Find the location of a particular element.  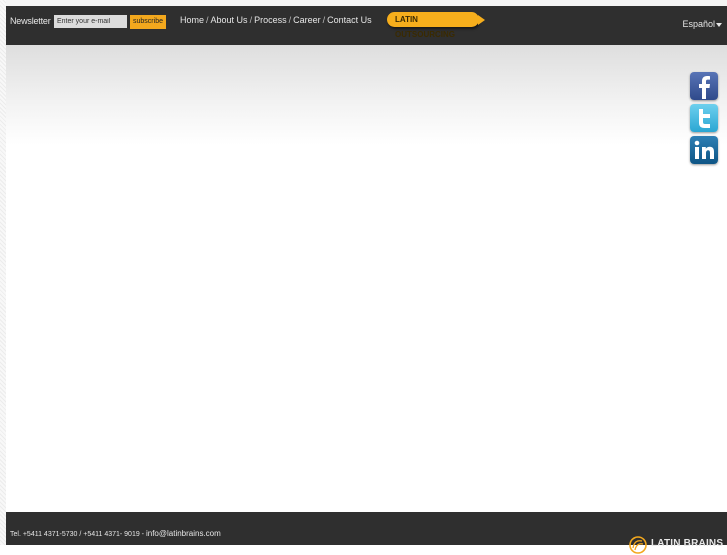

newsletter-label: Newsletter is located at coordinates (30, 21).